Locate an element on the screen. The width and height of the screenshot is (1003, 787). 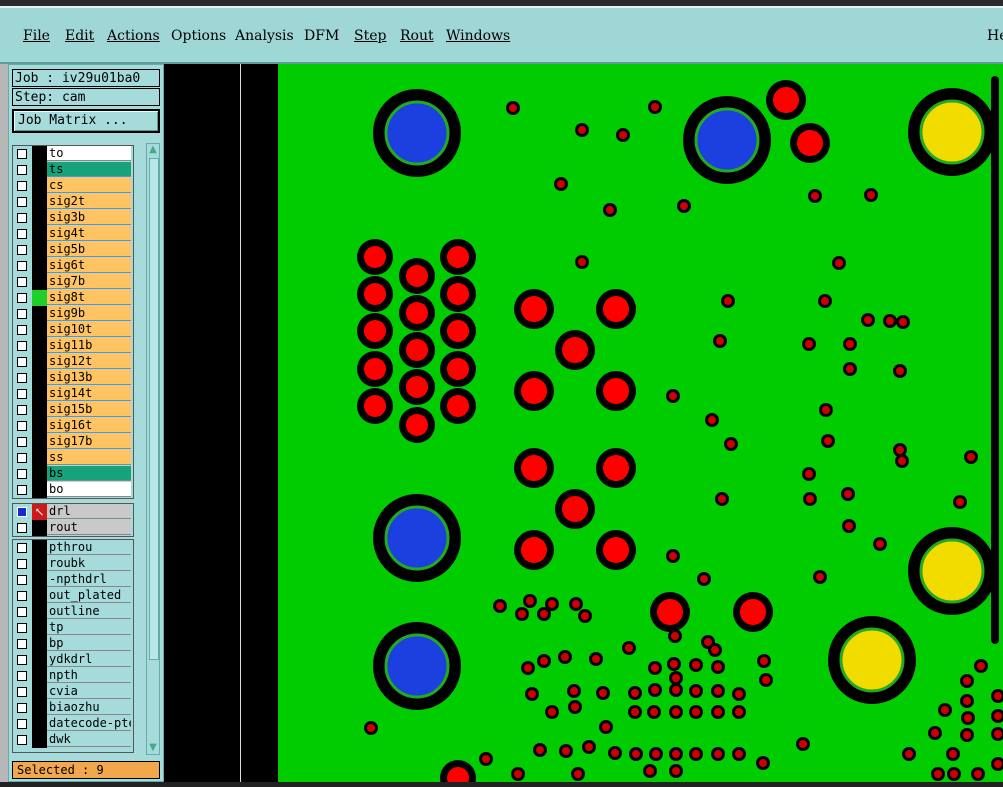
layer-row-sig8t: sig8t is located at coordinates (73, 298).